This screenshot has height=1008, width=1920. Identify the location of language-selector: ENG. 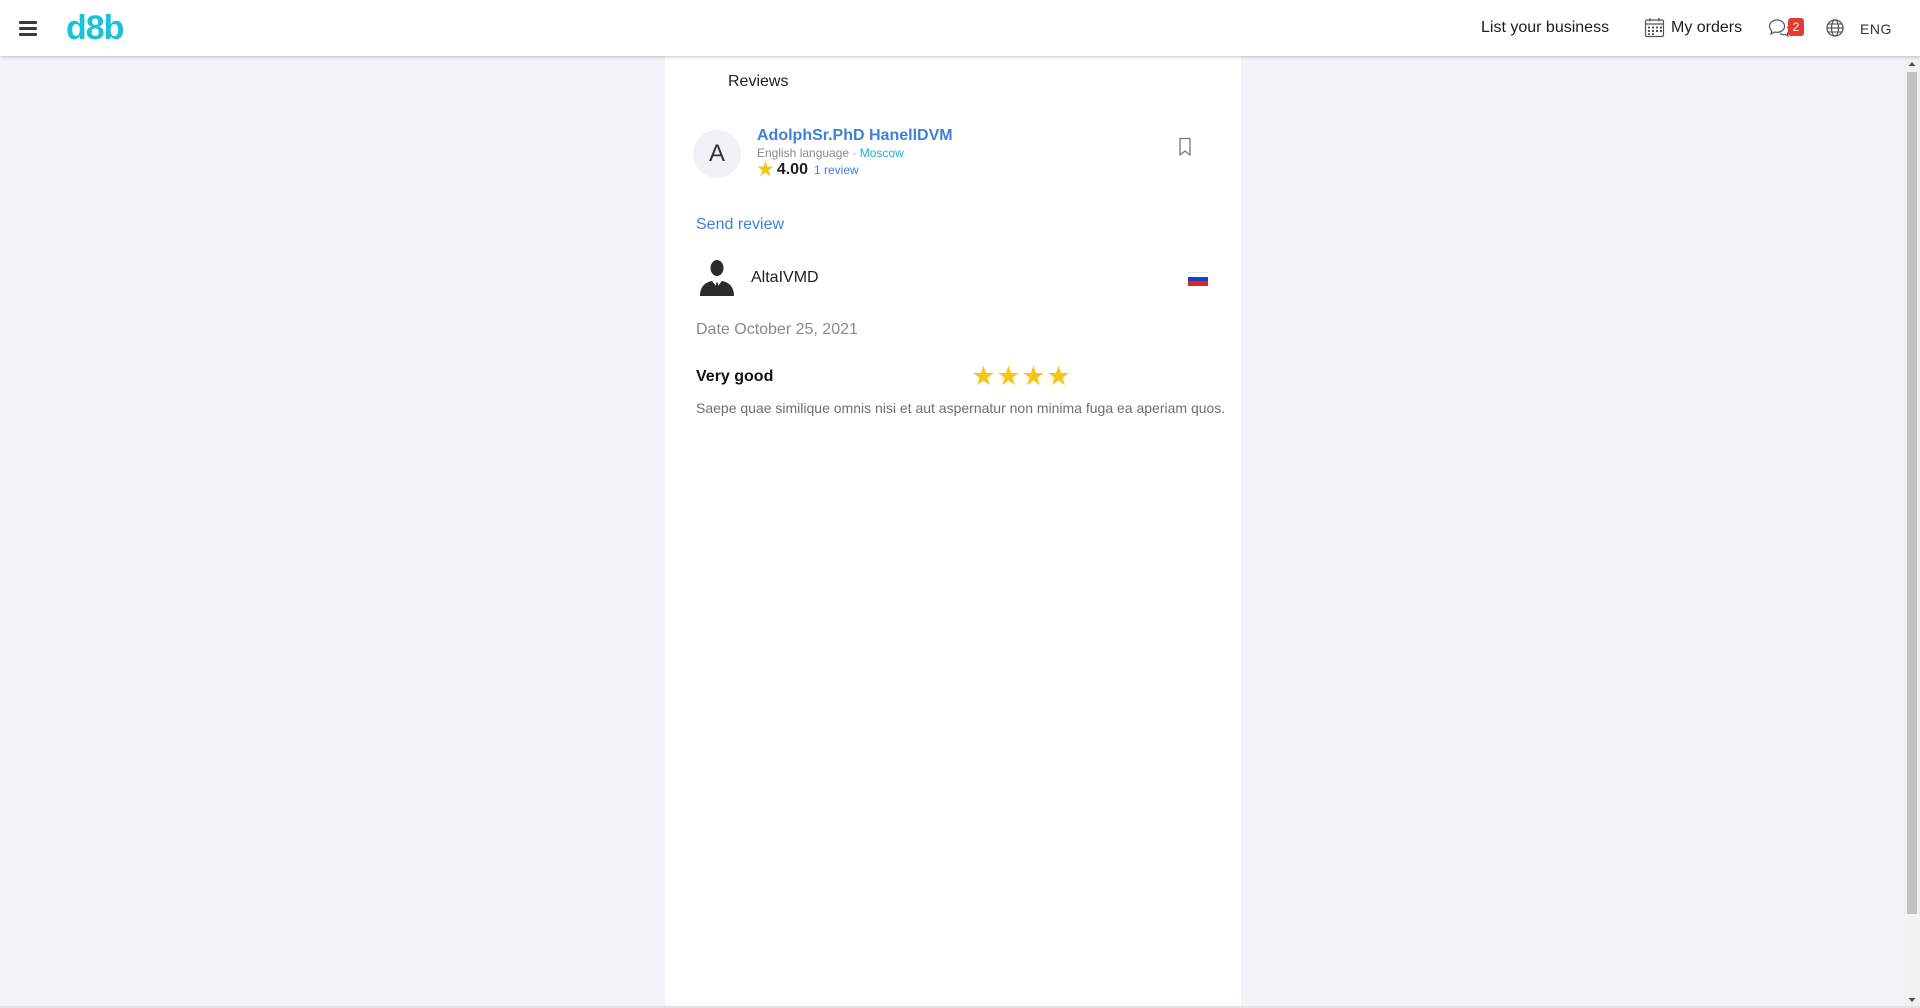
(1876, 29).